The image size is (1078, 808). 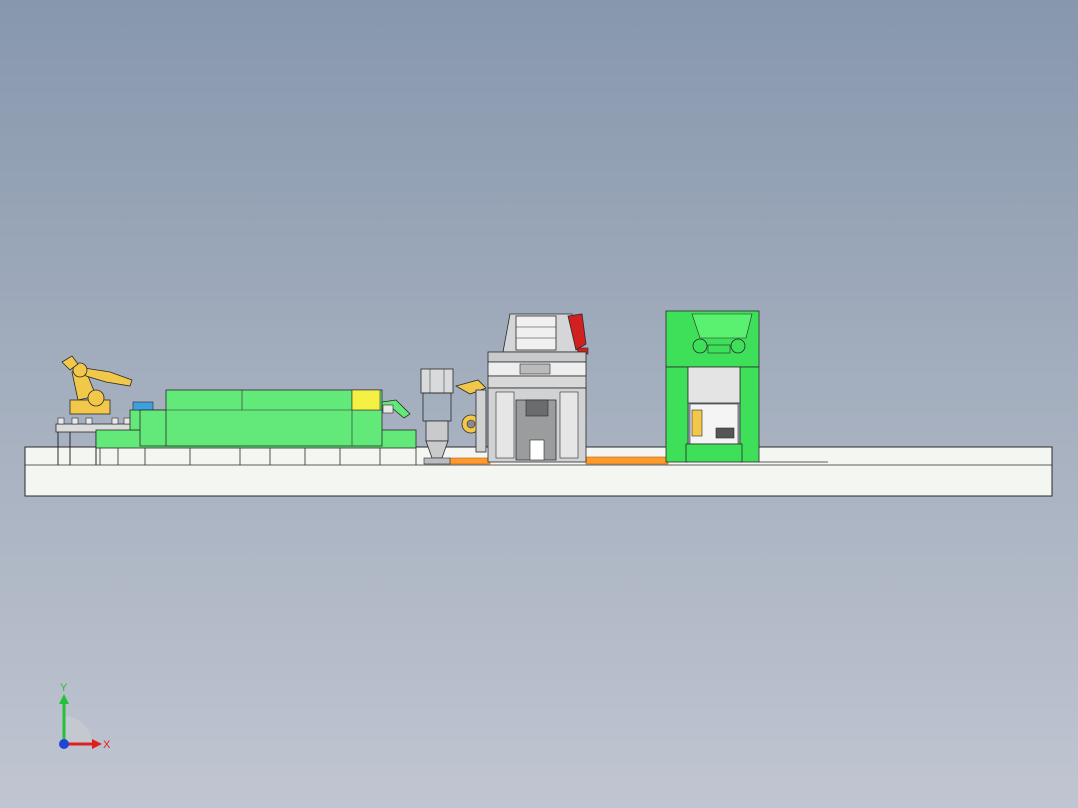 What do you see at coordinates (470, 416) in the screenshot?
I see `transfer-robot` at bounding box center [470, 416].